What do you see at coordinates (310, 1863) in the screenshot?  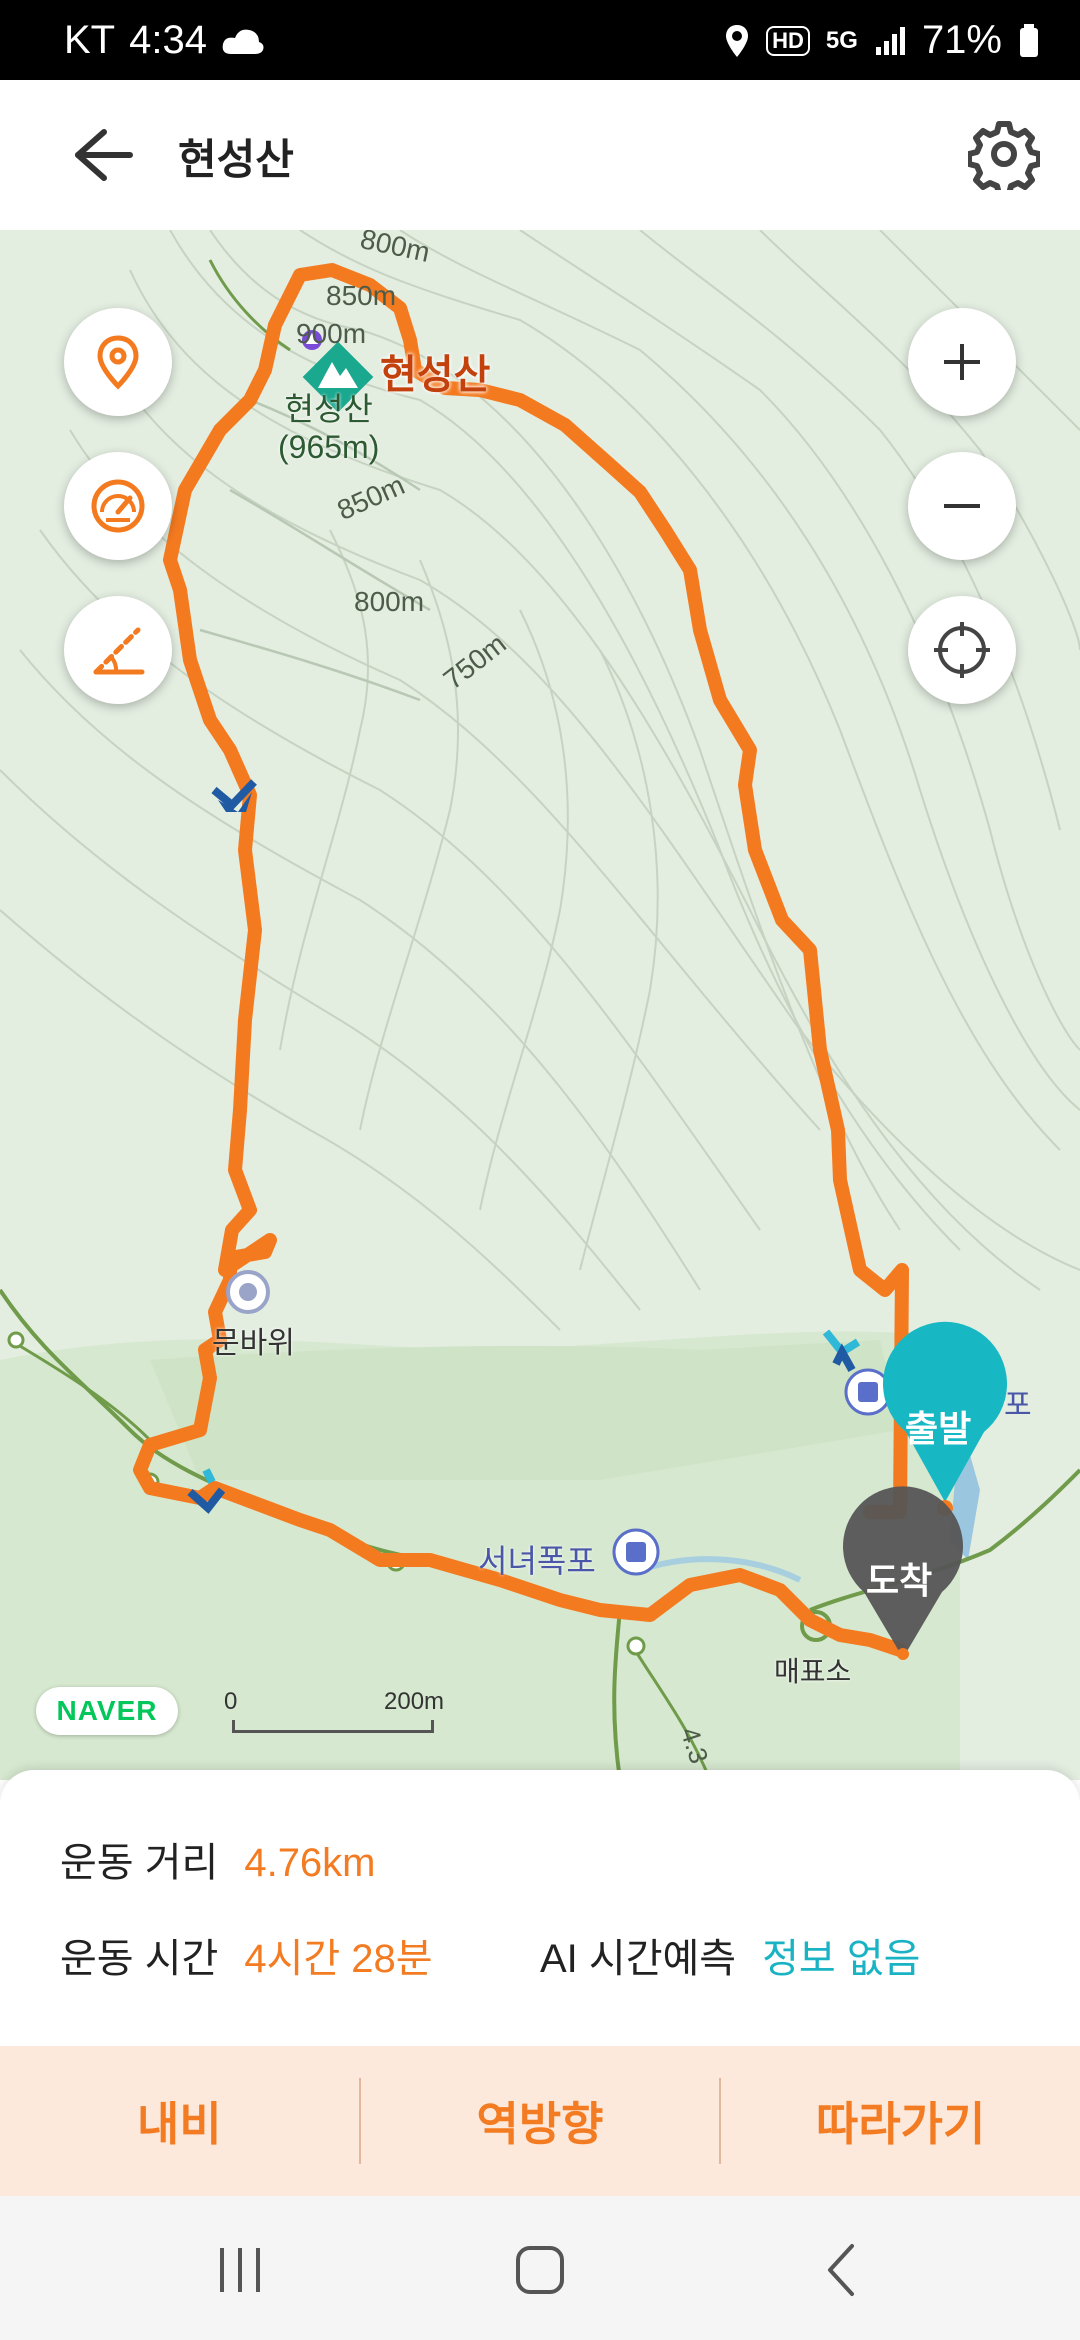 I see `distance-value: 4.76km` at bounding box center [310, 1863].